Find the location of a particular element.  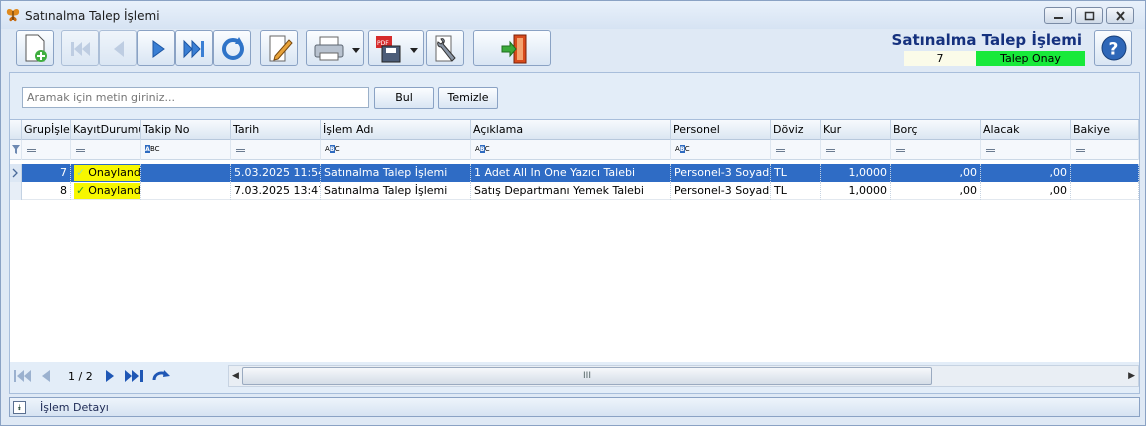

wrench-icon is located at coordinates (445, 48).